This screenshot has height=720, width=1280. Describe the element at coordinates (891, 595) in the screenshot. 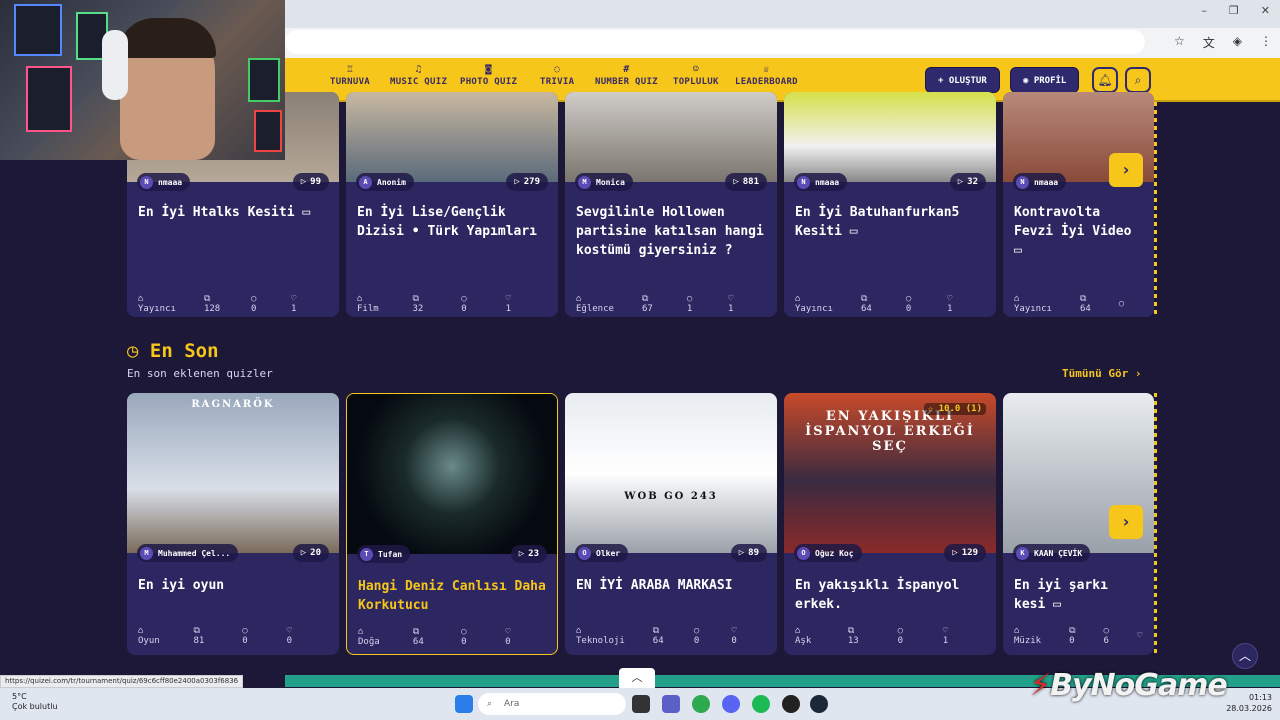

I see `quiz-title: En yakışıklı İspanyol erkek.` at that location.